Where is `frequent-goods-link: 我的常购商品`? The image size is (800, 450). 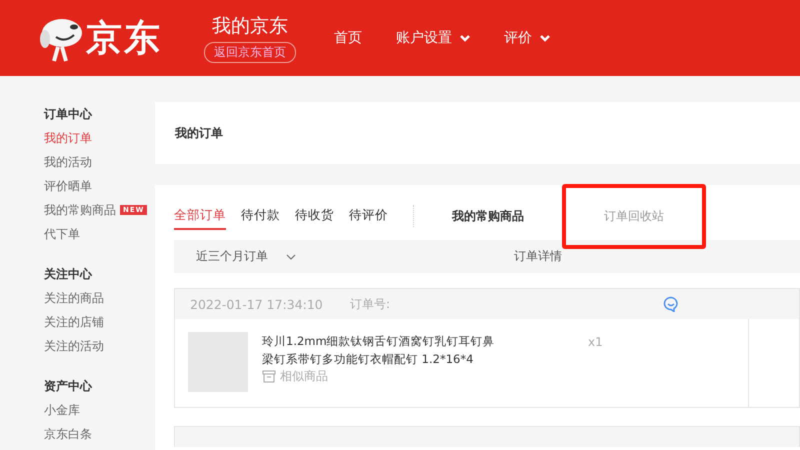 frequent-goods-link: 我的常购商品 is located at coordinates (488, 216).